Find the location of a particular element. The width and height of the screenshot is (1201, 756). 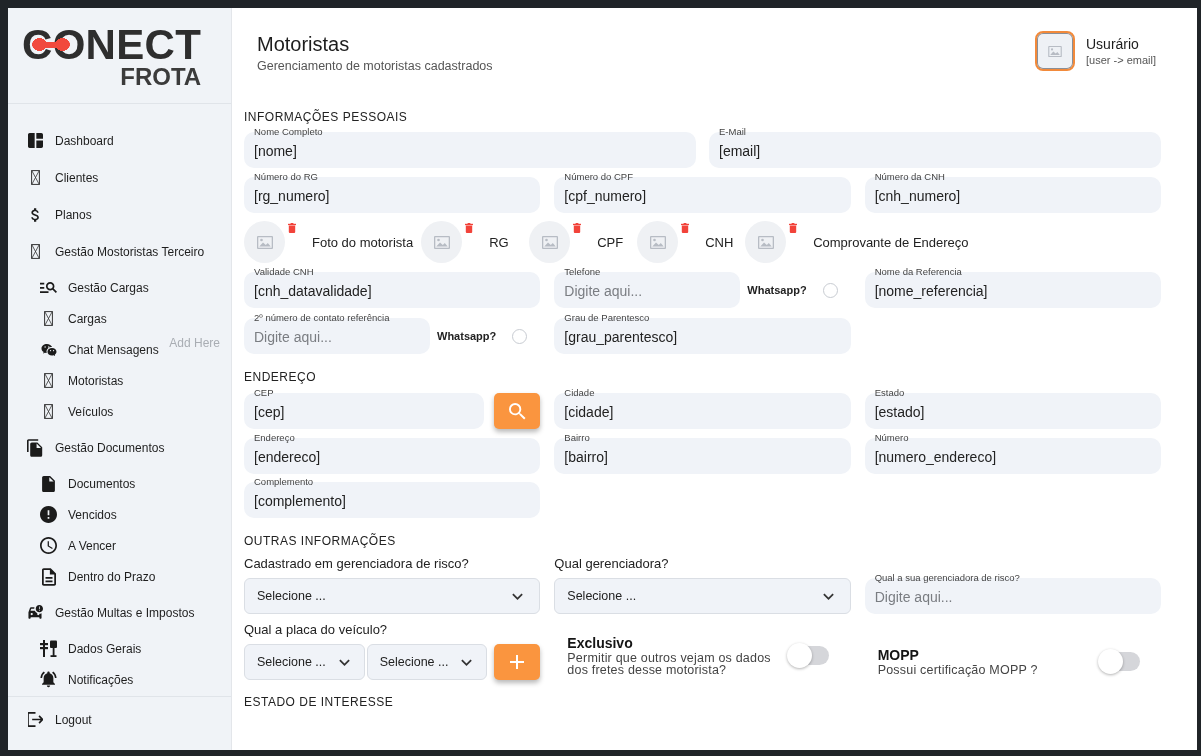

nav-subitem: A Vencer is located at coordinates (78, 545).